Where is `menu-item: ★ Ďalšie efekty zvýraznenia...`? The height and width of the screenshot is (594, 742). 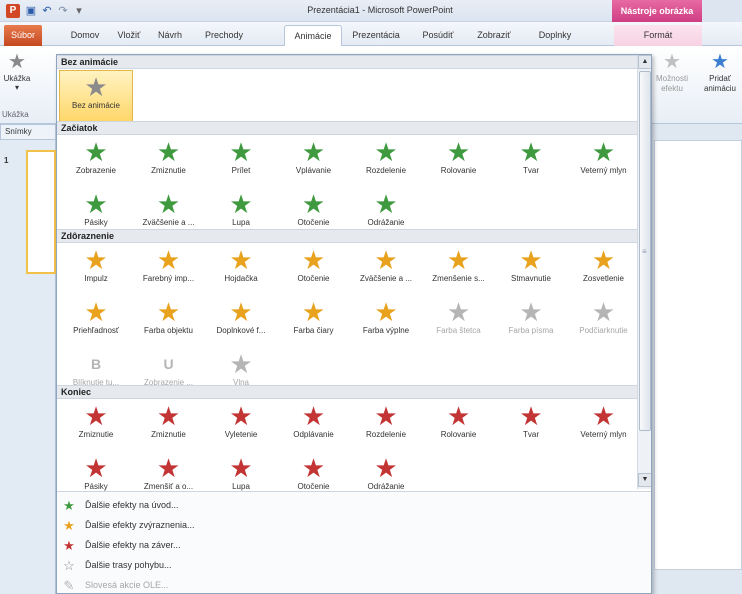
menu-item: ★ Ďalšie efekty zvýraznenia... is located at coordinates (354, 525).